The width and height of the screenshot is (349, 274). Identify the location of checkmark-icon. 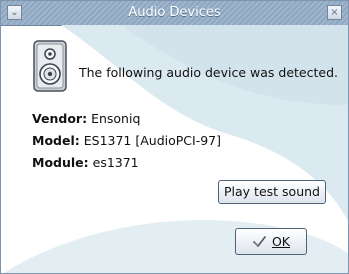
(259, 241).